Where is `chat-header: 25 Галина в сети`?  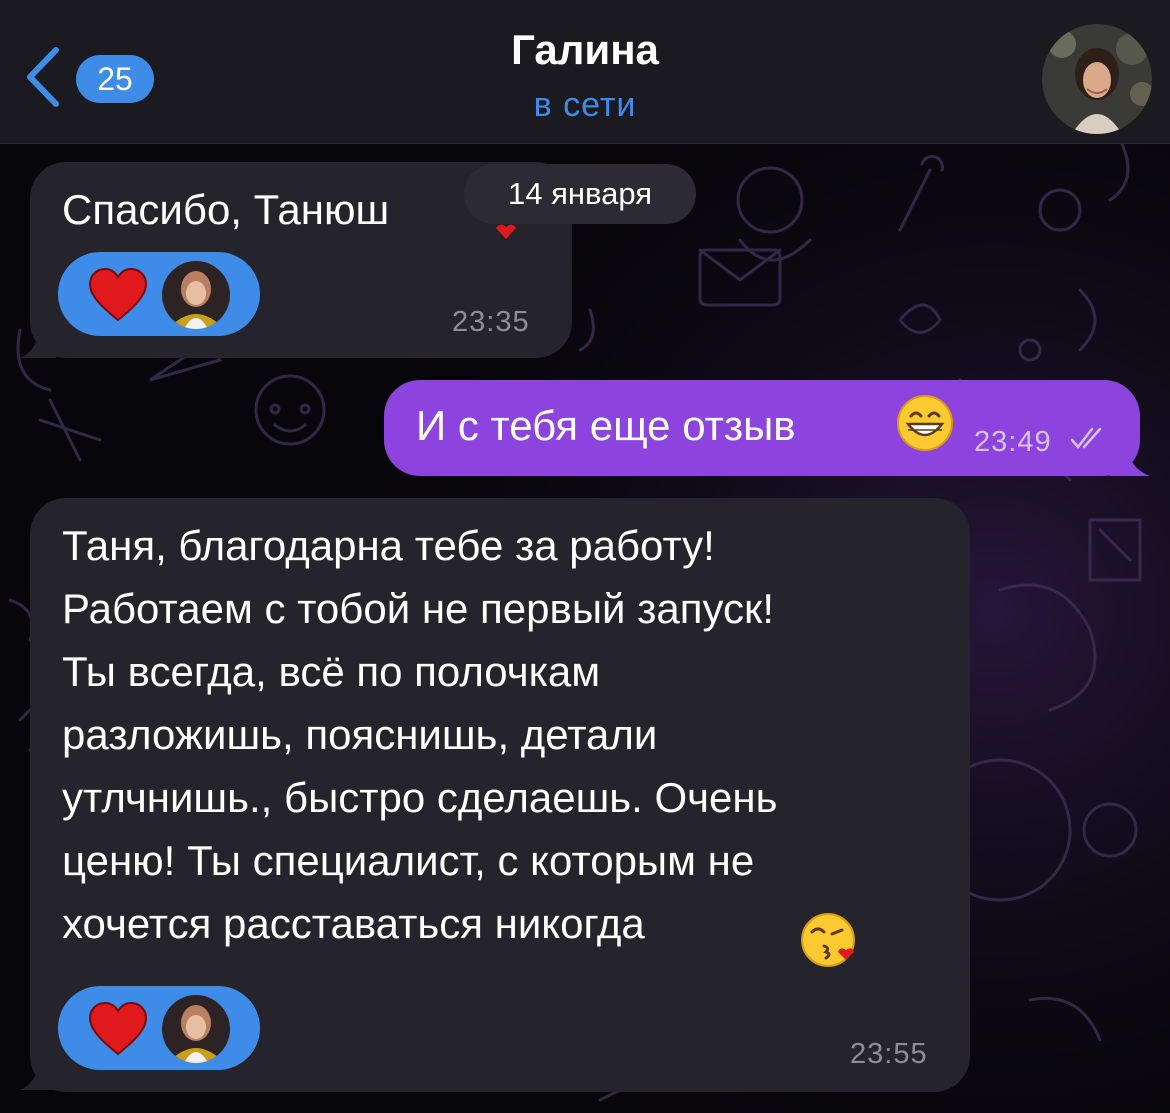
chat-header: 25 Галина в сети is located at coordinates (585, 72).